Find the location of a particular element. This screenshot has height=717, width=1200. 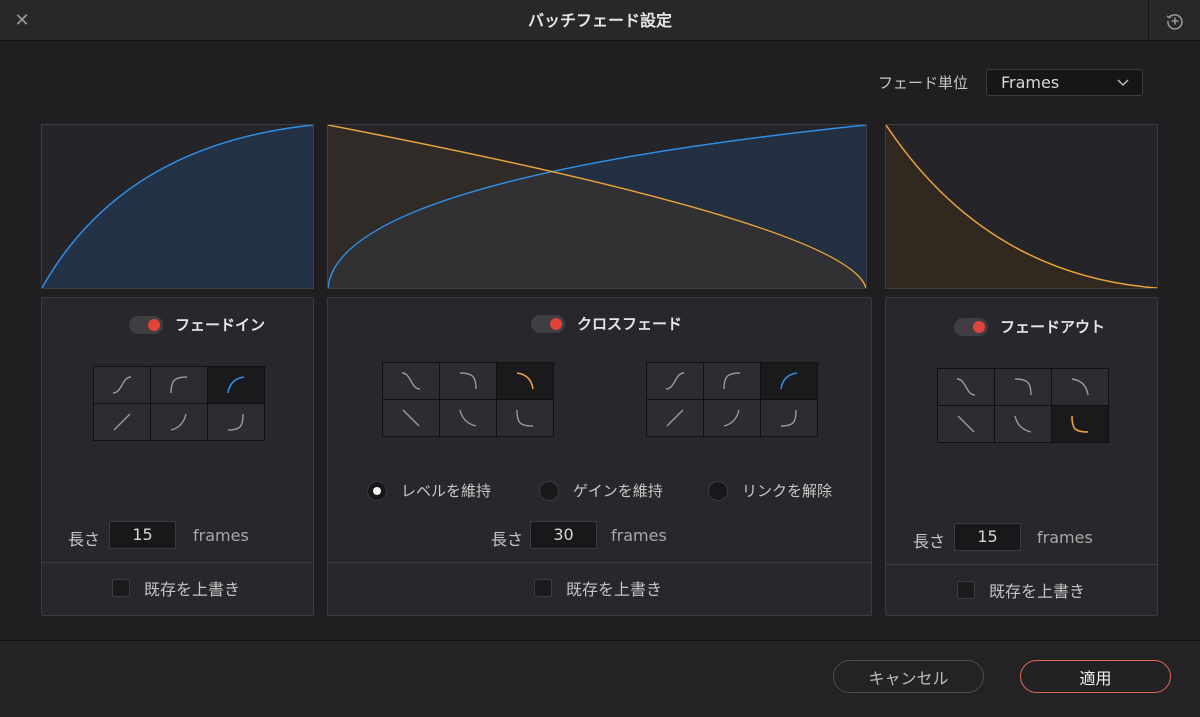

mode-keep-level-label: レベルを維持 is located at coordinates (446, 491).